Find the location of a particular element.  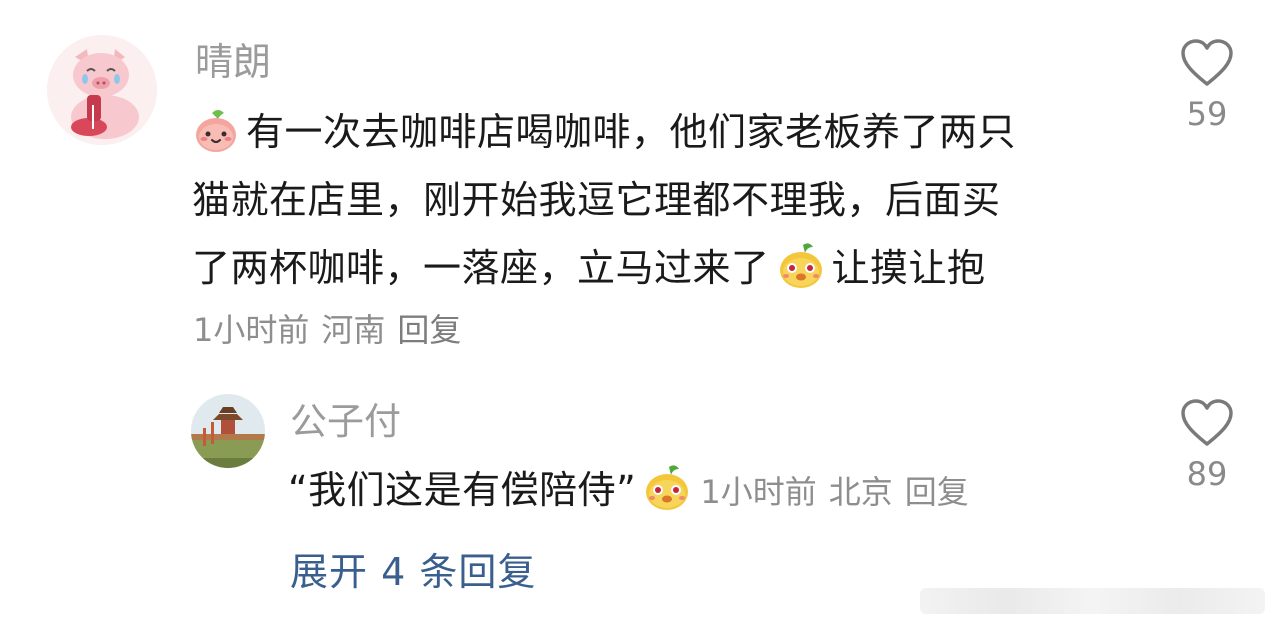

smiling-peach-emoji-icon is located at coordinates (216, 131).